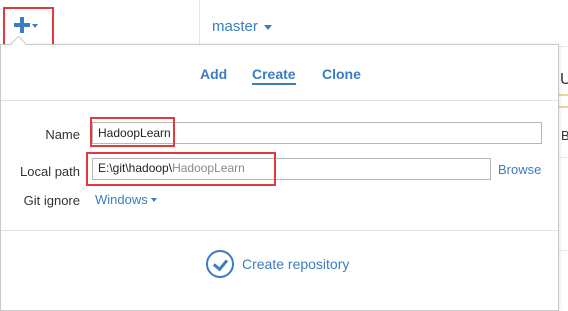 The height and width of the screenshot is (311, 568). I want to click on git-ignore-select: Windows, so click(126, 199).